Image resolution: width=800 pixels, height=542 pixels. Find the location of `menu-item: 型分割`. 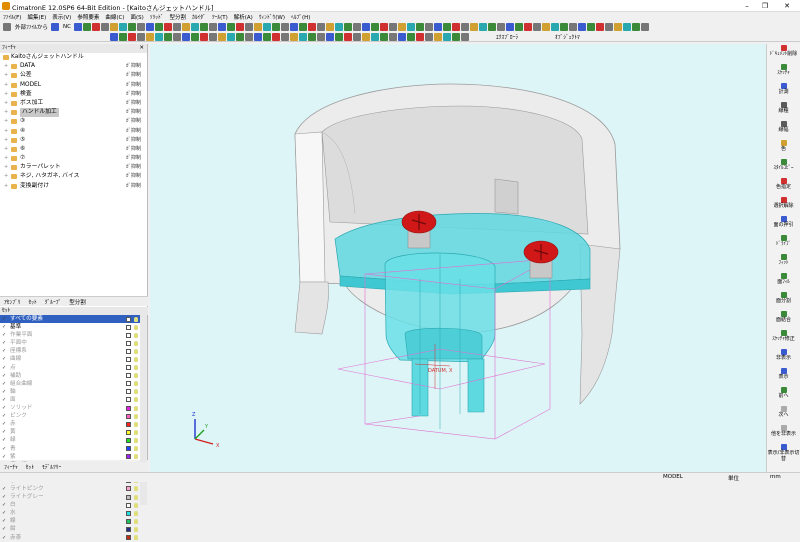

menu-item: 型分割 is located at coordinates (178, 17).